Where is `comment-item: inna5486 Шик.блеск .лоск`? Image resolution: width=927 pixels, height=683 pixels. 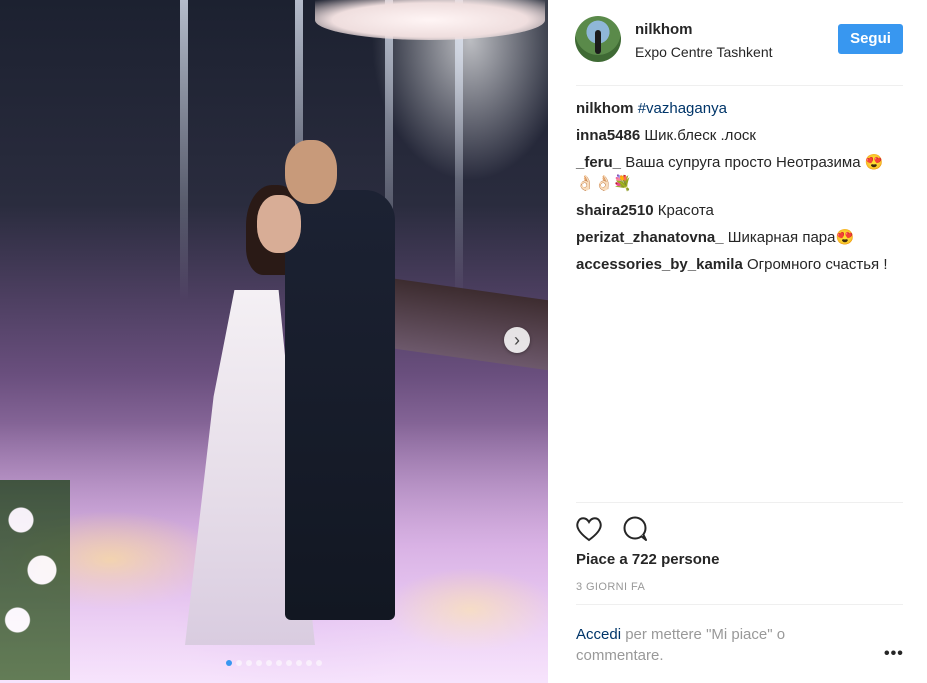 comment-item: inna5486 Шик.блеск .лоск is located at coordinates (738, 135).